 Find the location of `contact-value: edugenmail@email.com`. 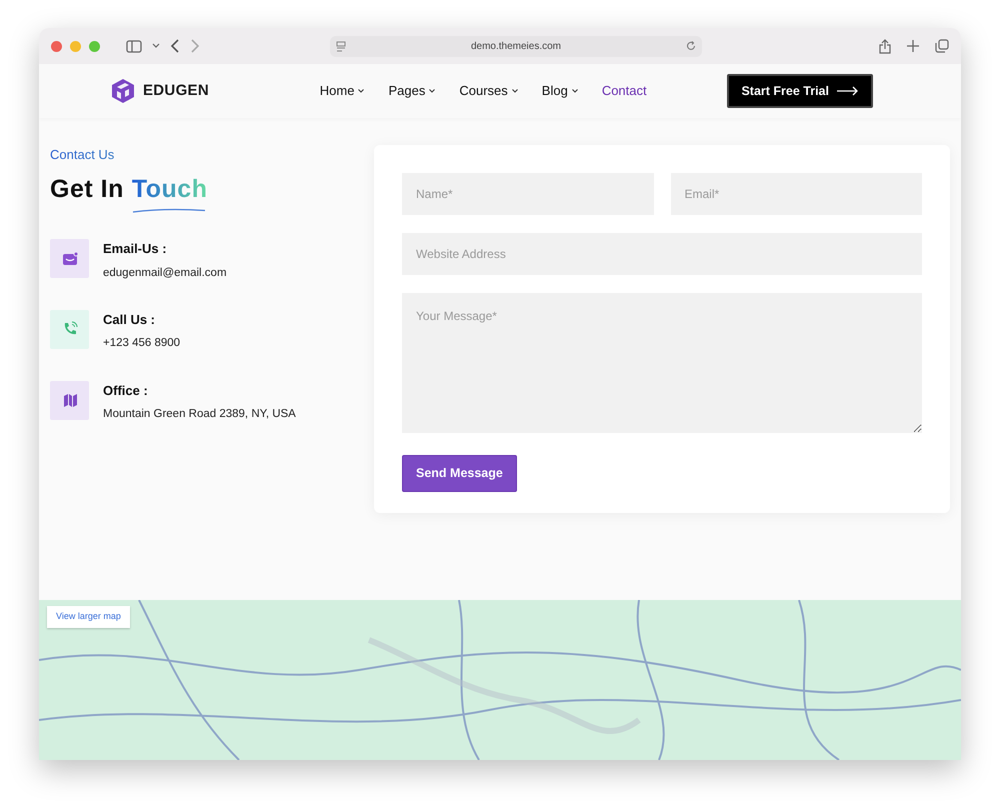

contact-value: edugenmail@email.com is located at coordinates (165, 273).